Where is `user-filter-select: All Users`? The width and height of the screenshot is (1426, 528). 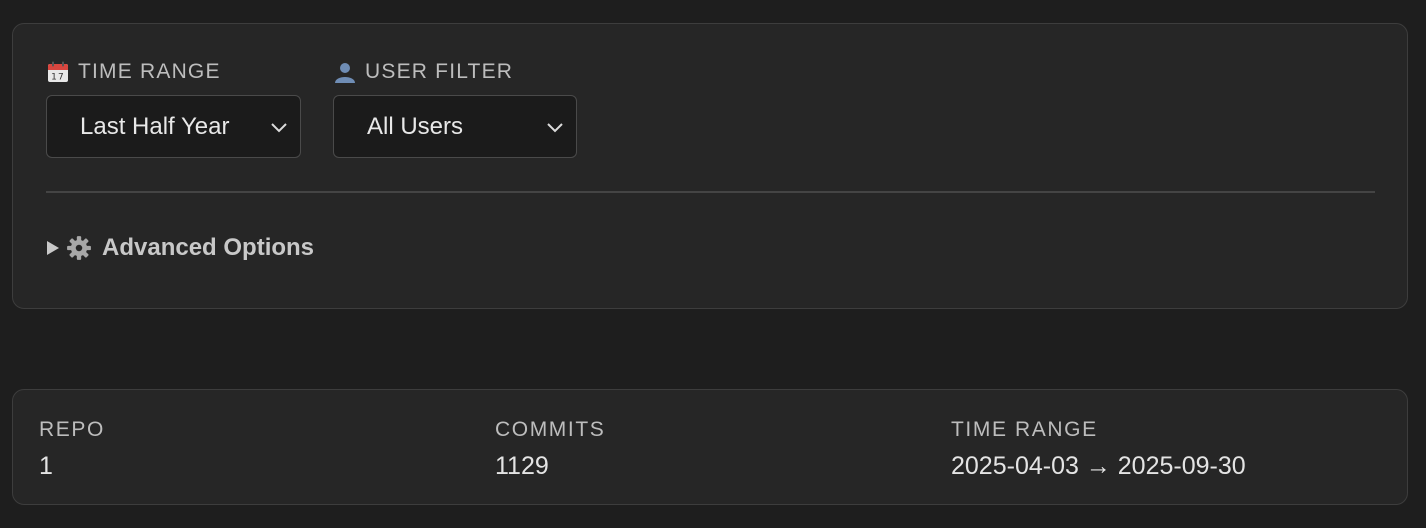
user-filter-select: All Users is located at coordinates (455, 126).